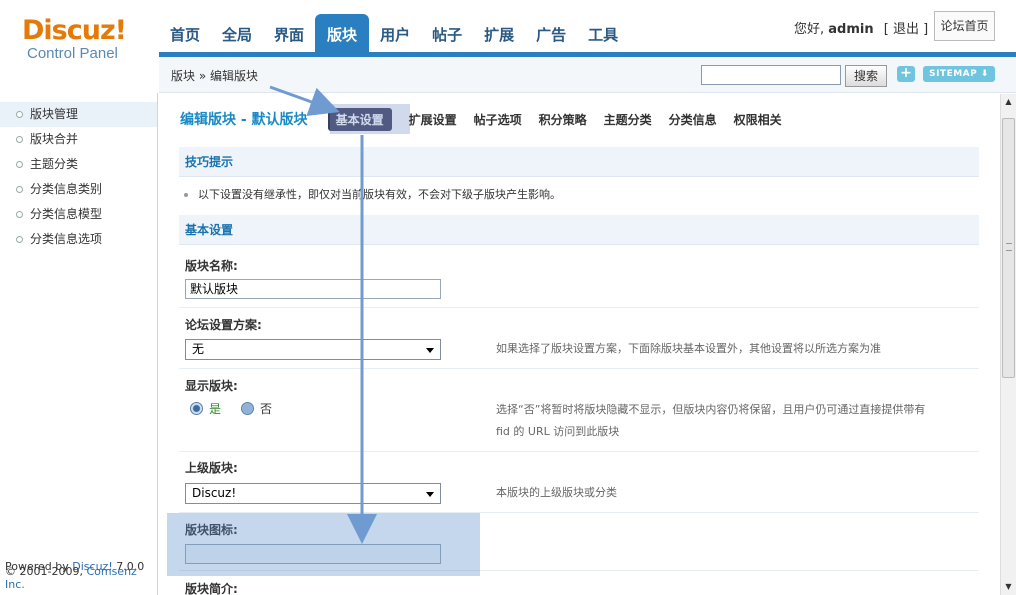 The height and width of the screenshot is (595, 1016). Describe the element at coordinates (211, 588) in the screenshot. I see `forum-description-label: 版块简介:` at that location.